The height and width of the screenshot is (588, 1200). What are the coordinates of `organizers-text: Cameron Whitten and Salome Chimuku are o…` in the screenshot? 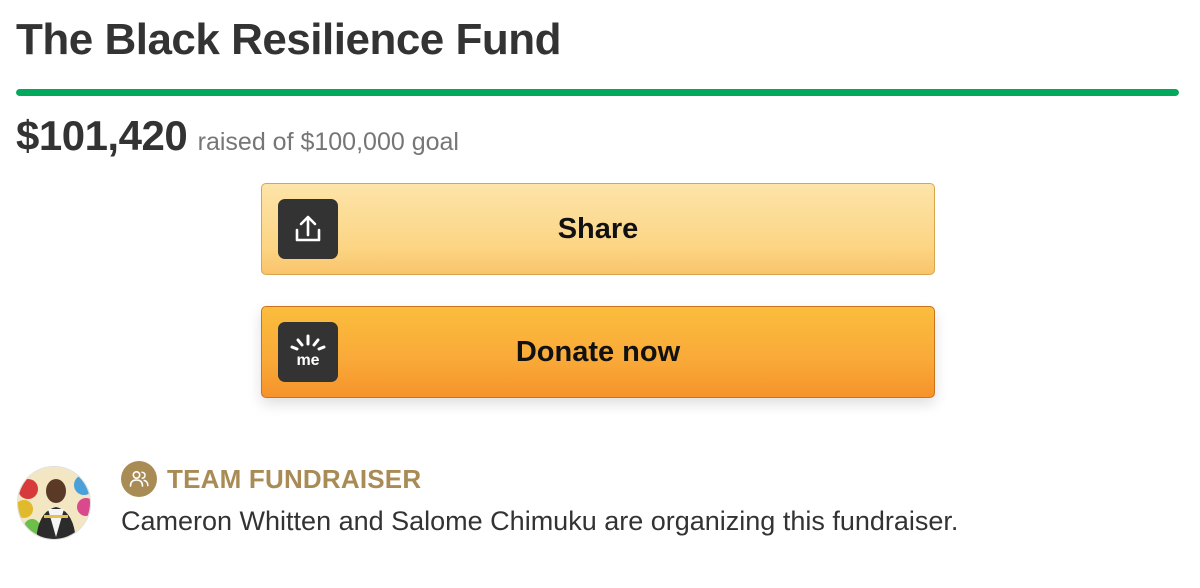 It's located at (540, 521).